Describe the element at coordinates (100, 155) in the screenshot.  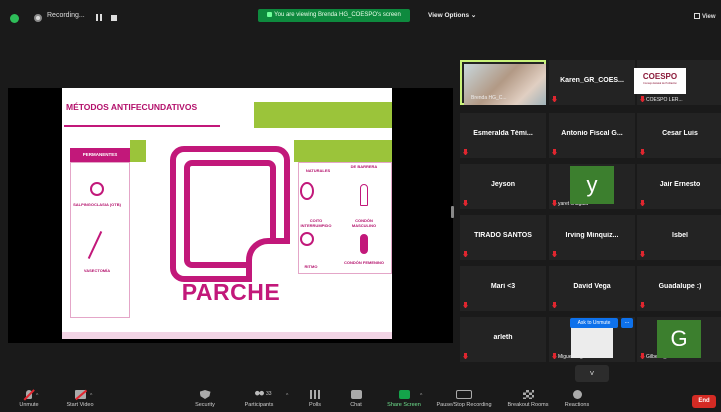
I see `permanent-methods-header: PERMANENTES` at that location.